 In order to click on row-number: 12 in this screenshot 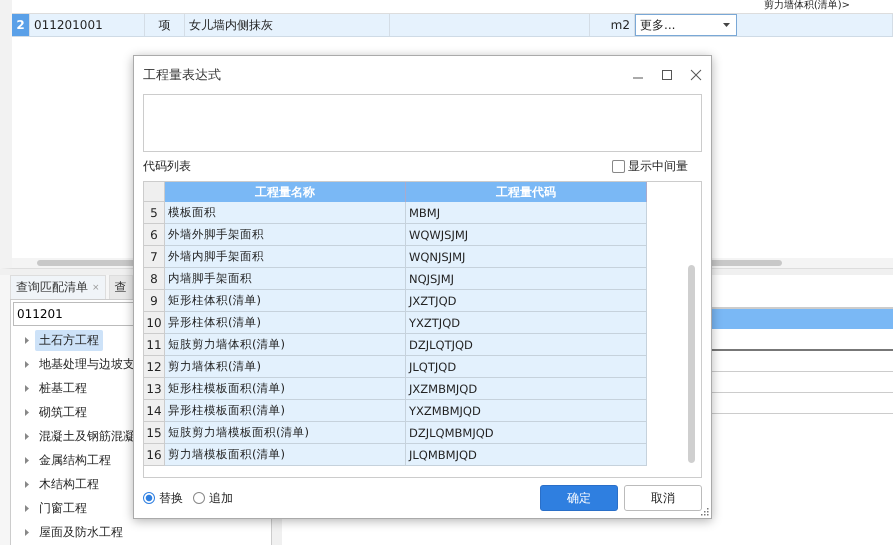, I will do `click(154, 367)`.